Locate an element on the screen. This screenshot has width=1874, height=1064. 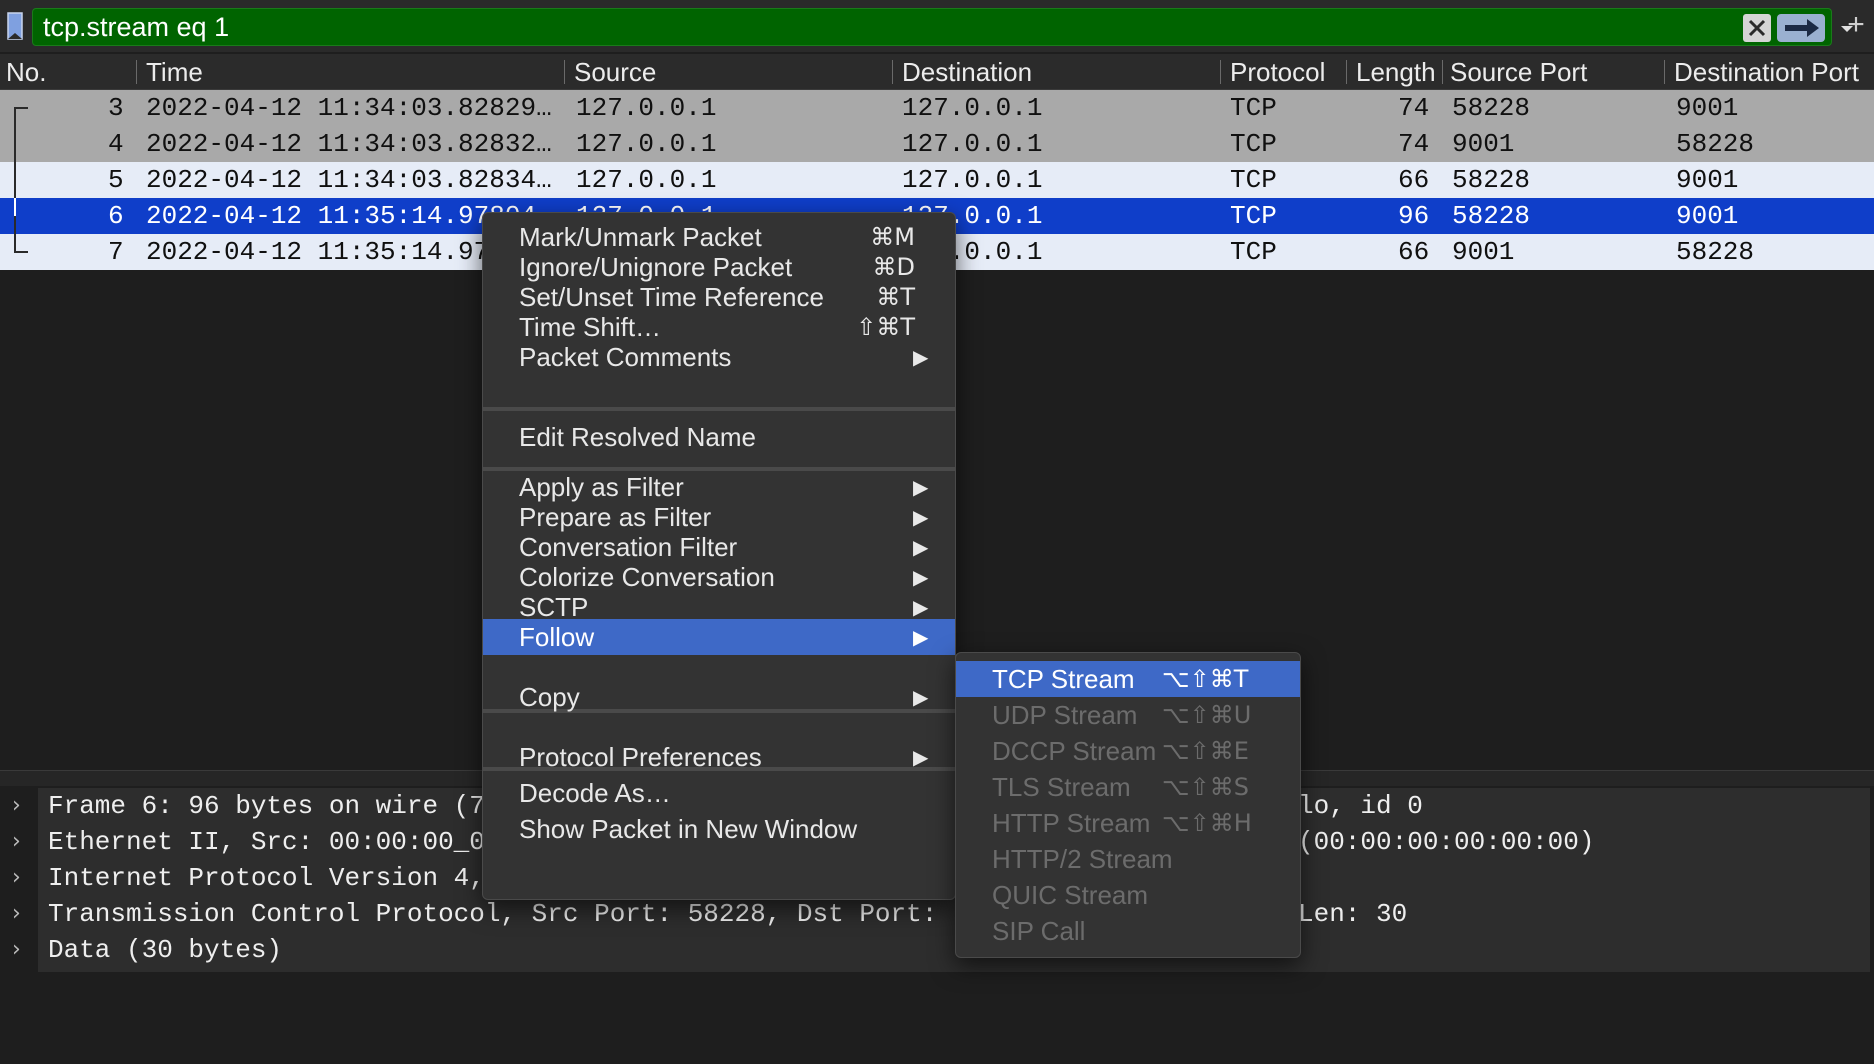
packet-no: 3 is located at coordinates (116, 108).